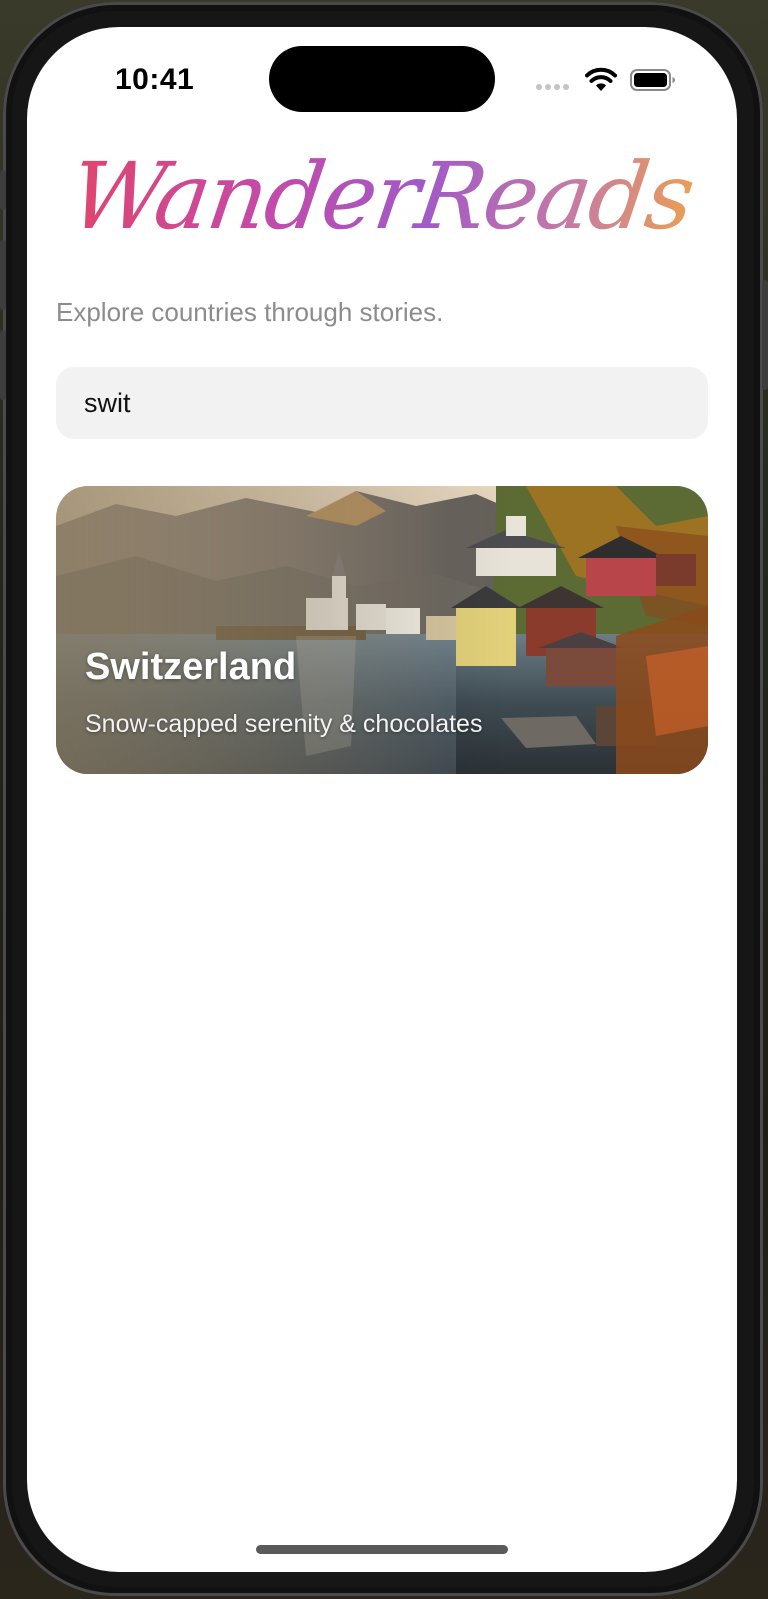 The image size is (768, 1599). I want to click on app-subtitle: Explore countries through stories., so click(250, 312).